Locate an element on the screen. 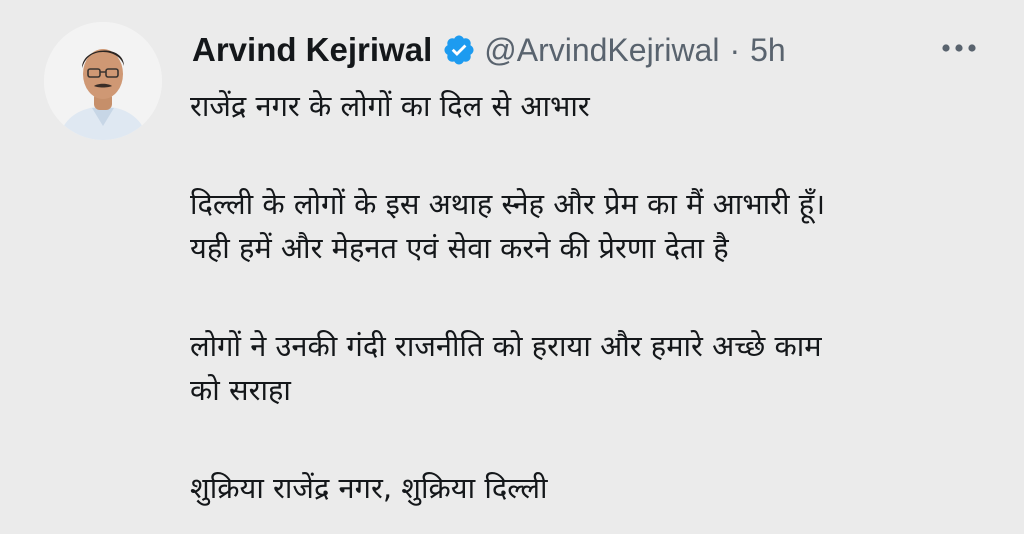 This screenshot has height=534, width=1024. tweet-line: राजेंद्र नगर के लोगों का दिल से आभार is located at coordinates (390, 106).